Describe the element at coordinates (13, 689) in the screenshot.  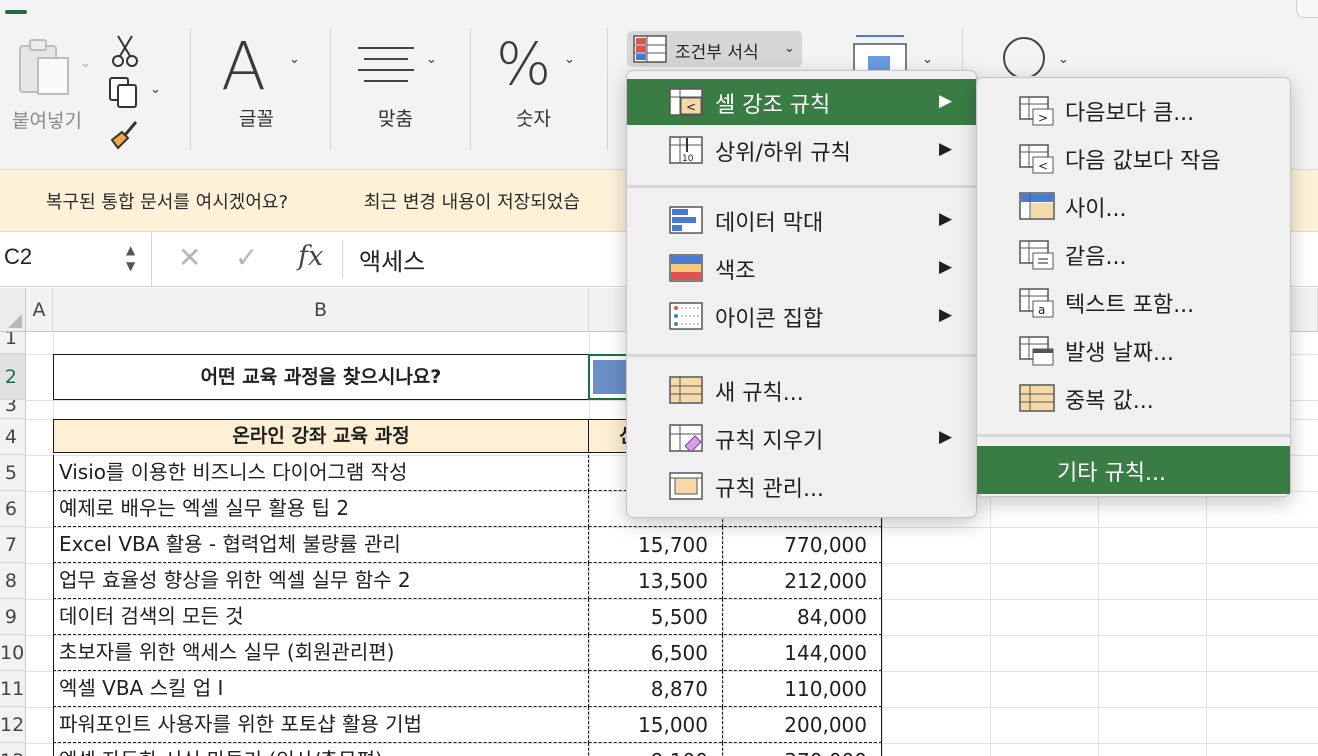
I see `row-header: 11` at that location.